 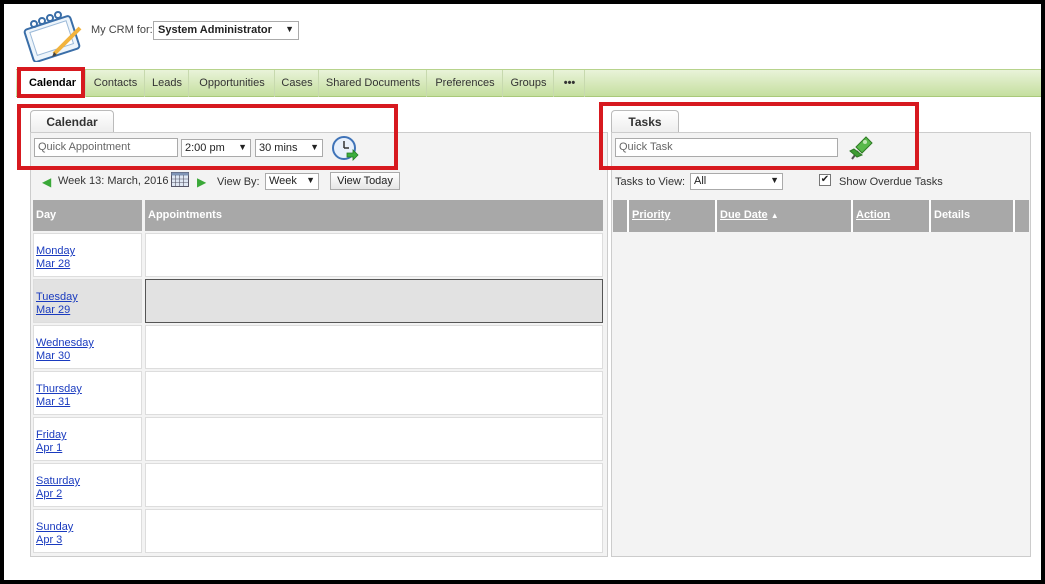 What do you see at coordinates (651, 215) in the screenshot?
I see `priority-sort-link: Priority` at bounding box center [651, 215].